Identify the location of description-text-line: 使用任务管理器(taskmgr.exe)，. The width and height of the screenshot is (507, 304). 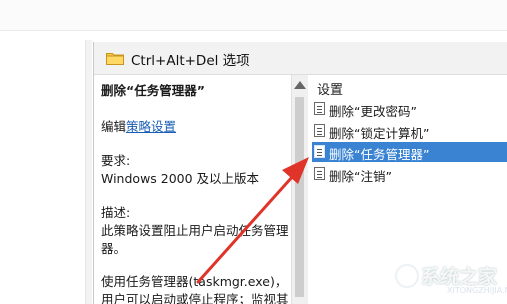
(194, 281).